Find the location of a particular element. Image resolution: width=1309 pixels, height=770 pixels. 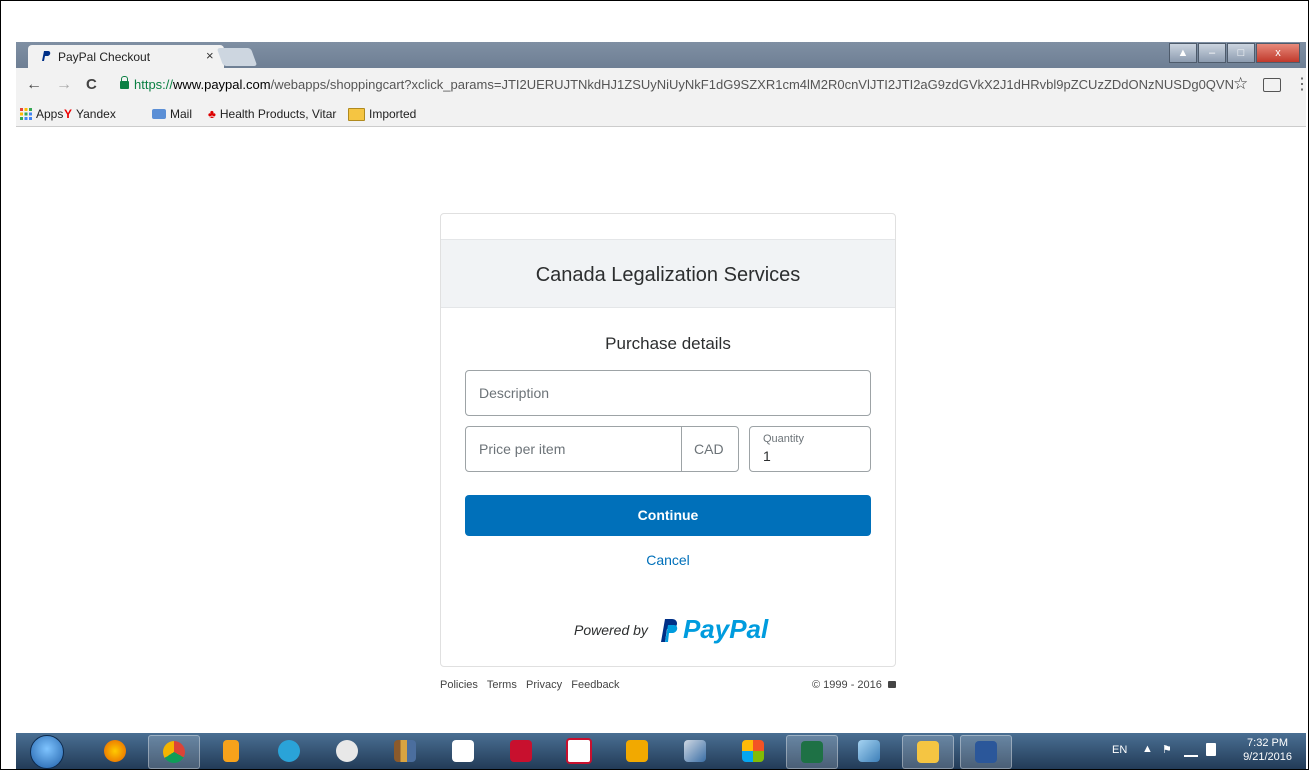

currency-divider is located at coordinates (681, 449).